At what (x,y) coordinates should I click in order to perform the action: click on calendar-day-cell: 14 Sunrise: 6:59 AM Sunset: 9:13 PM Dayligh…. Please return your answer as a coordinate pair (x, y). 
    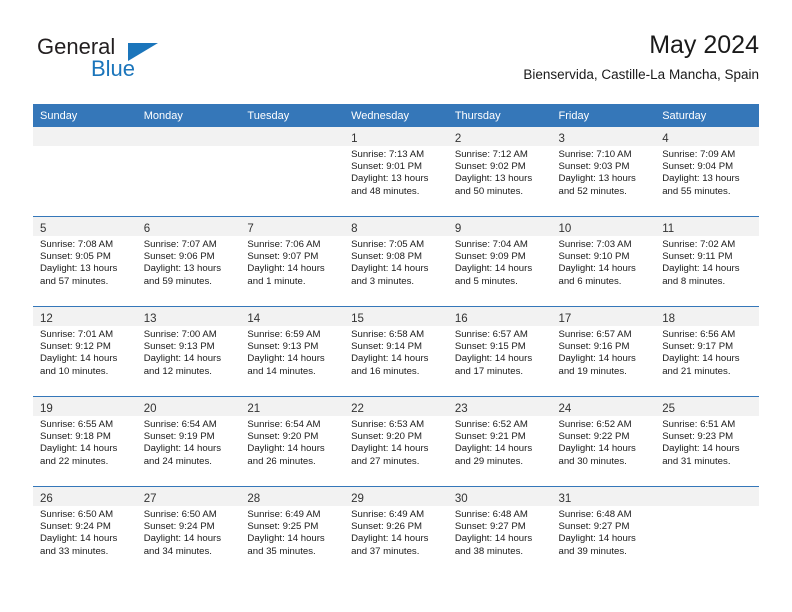
    Looking at the image, I should click on (292, 351).